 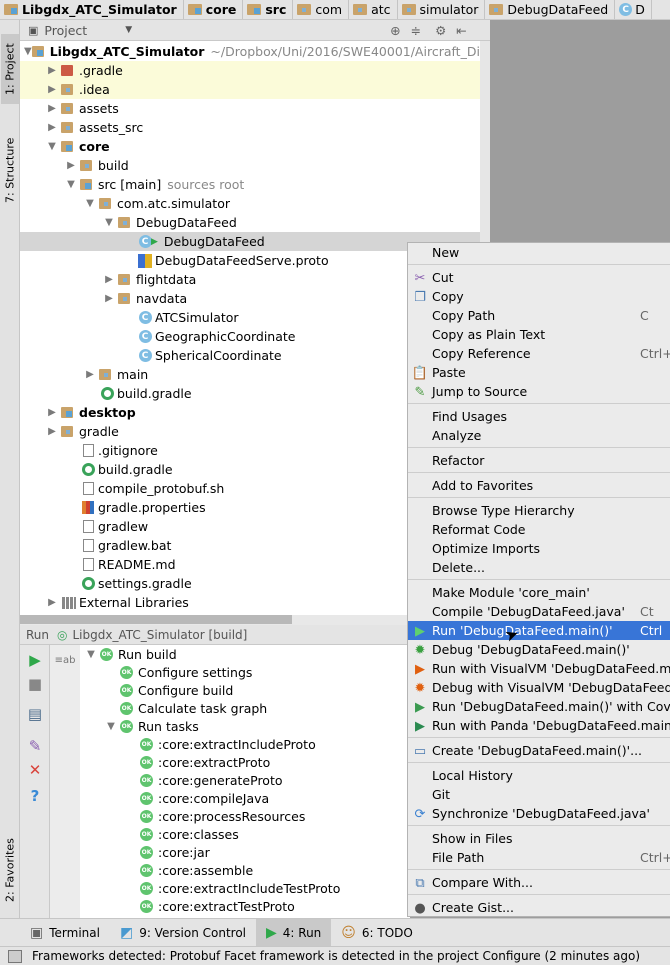 What do you see at coordinates (539, 592) in the screenshot?
I see `menu-item-make-module-core-main: Make Module 'core_main'` at bounding box center [539, 592].